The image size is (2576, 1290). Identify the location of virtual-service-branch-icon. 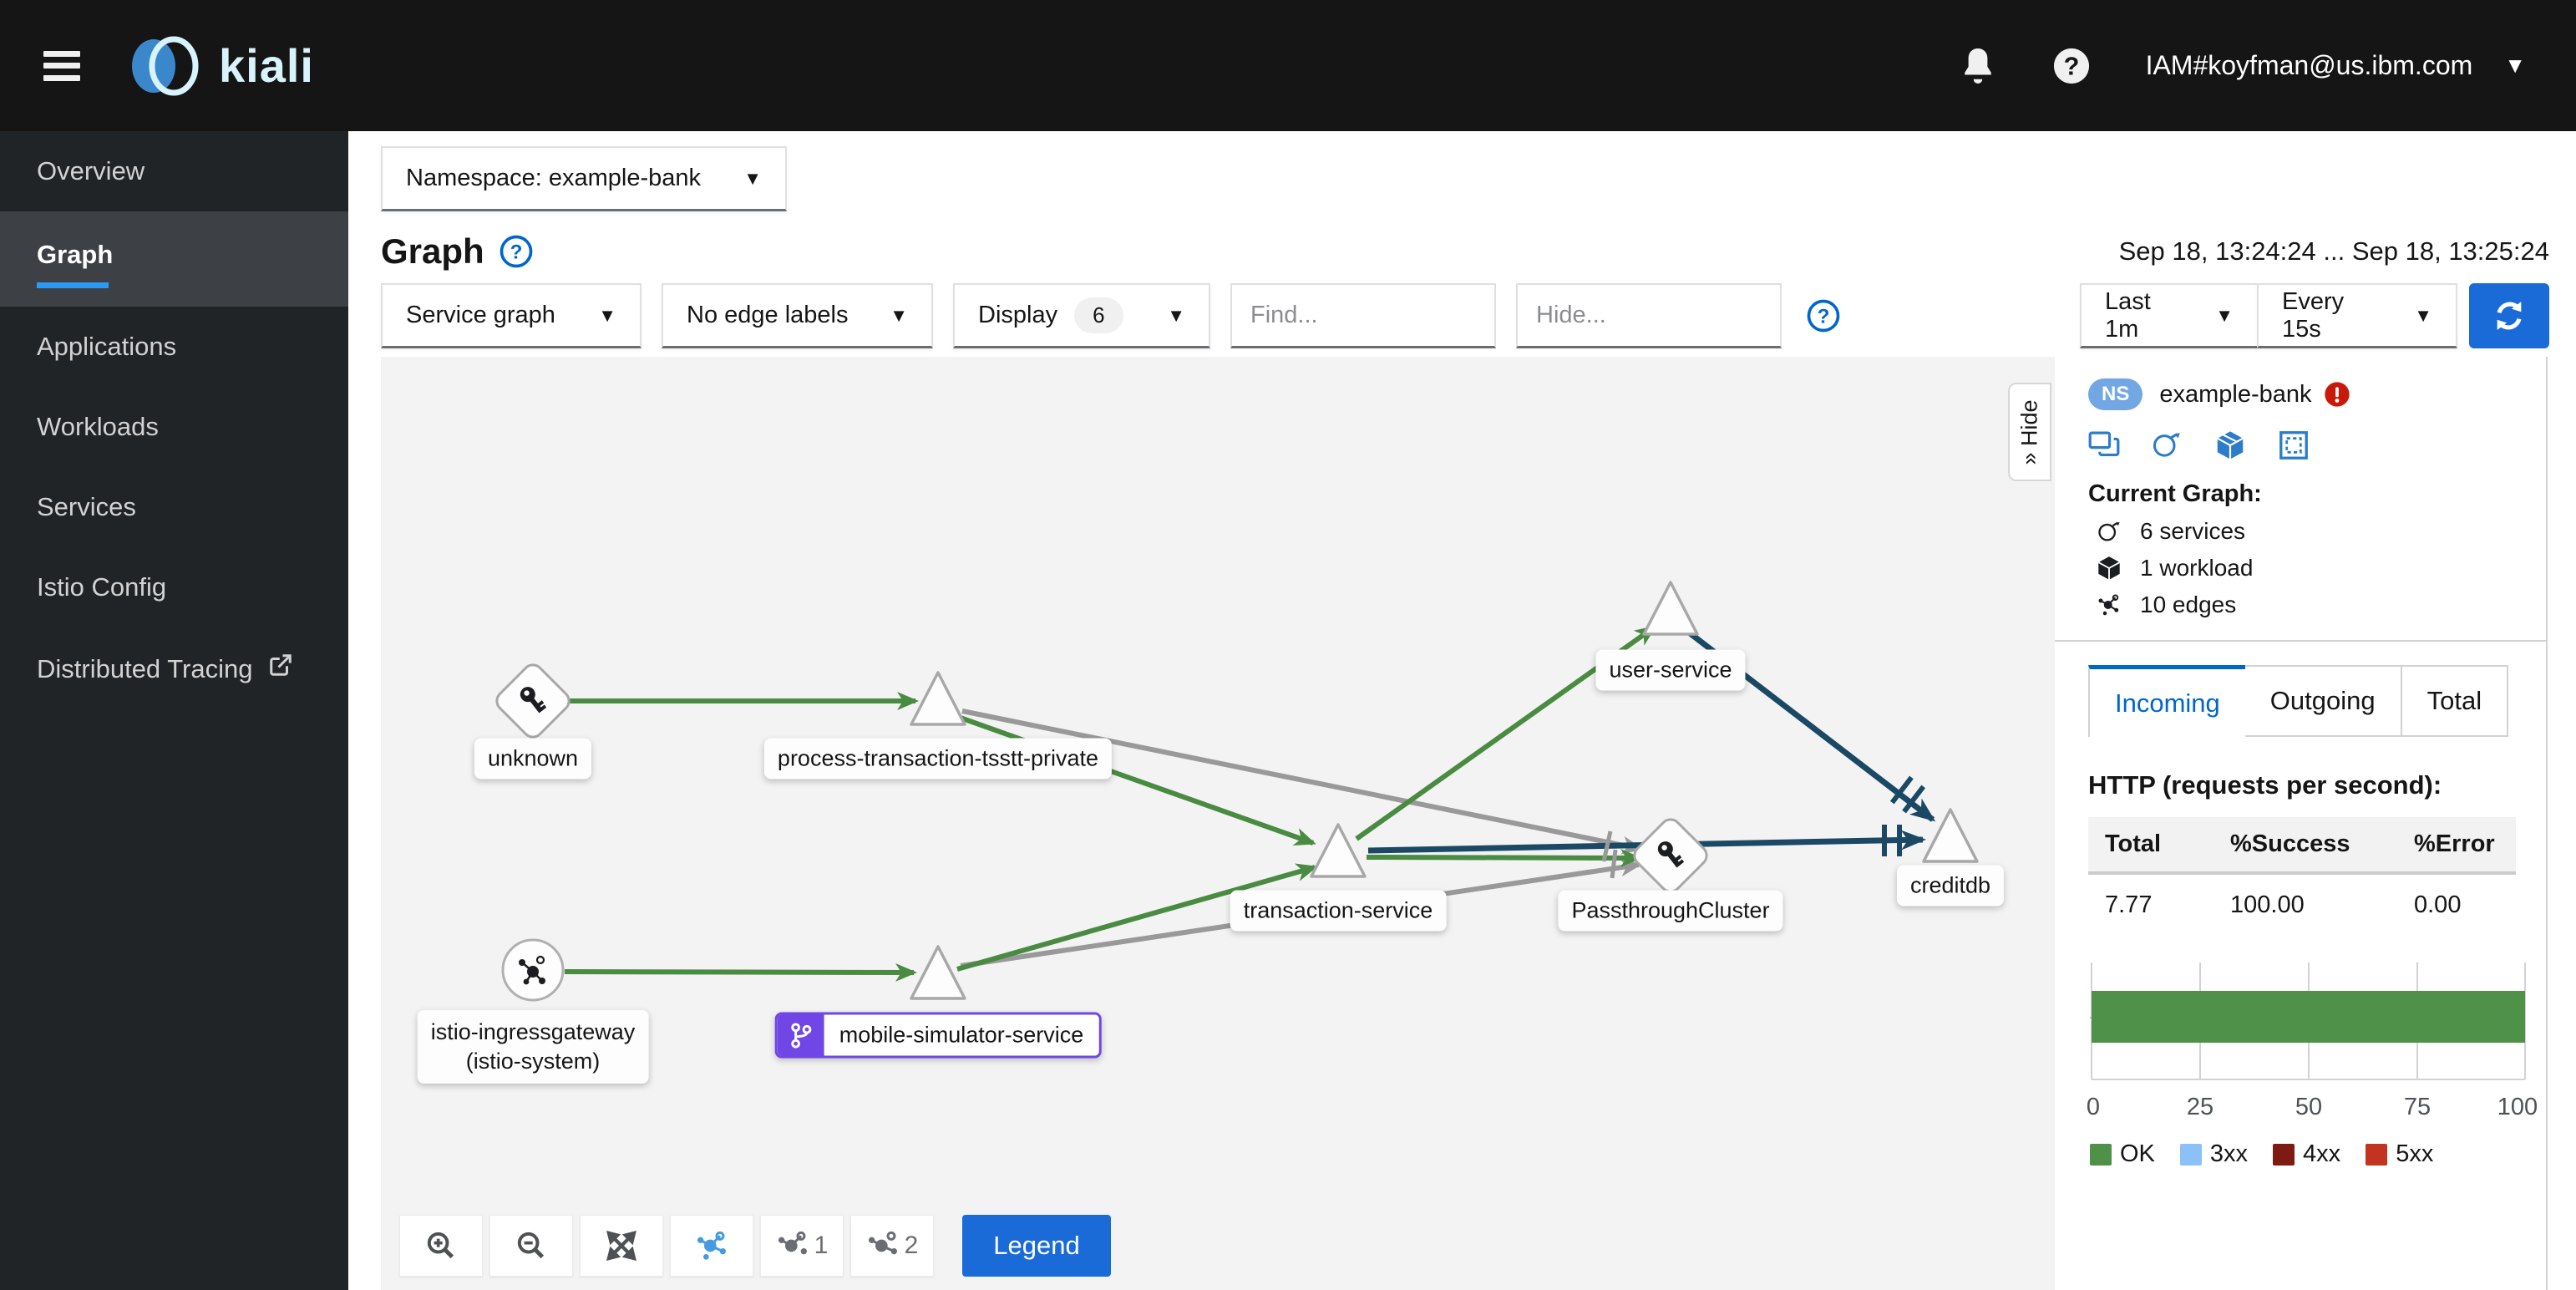
(800, 1035).